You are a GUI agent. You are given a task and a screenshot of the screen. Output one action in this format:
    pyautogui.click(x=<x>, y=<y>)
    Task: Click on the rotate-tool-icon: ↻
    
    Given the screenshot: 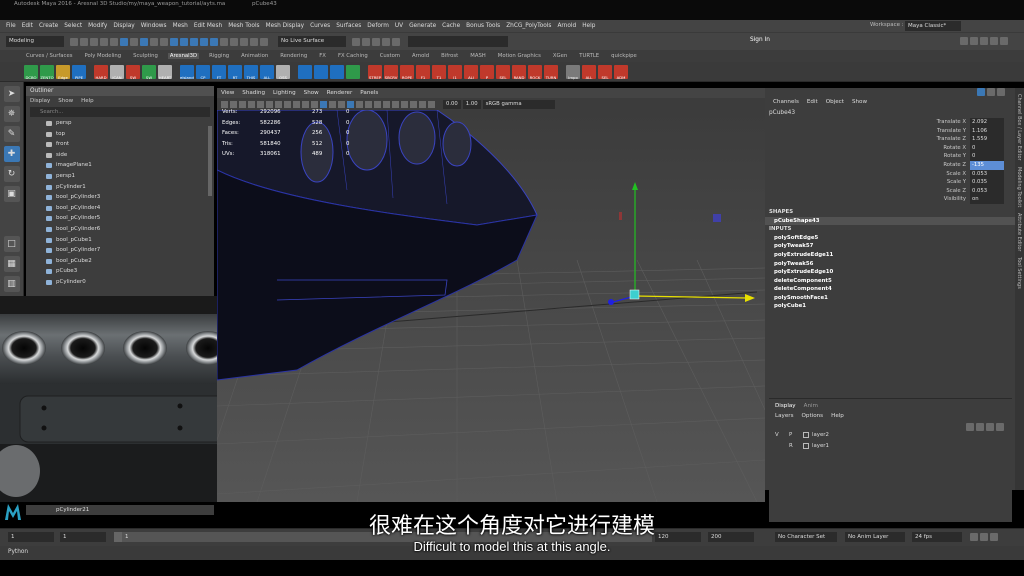 What is the action you would take?
    pyautogui.click(x=11, y=174)
    